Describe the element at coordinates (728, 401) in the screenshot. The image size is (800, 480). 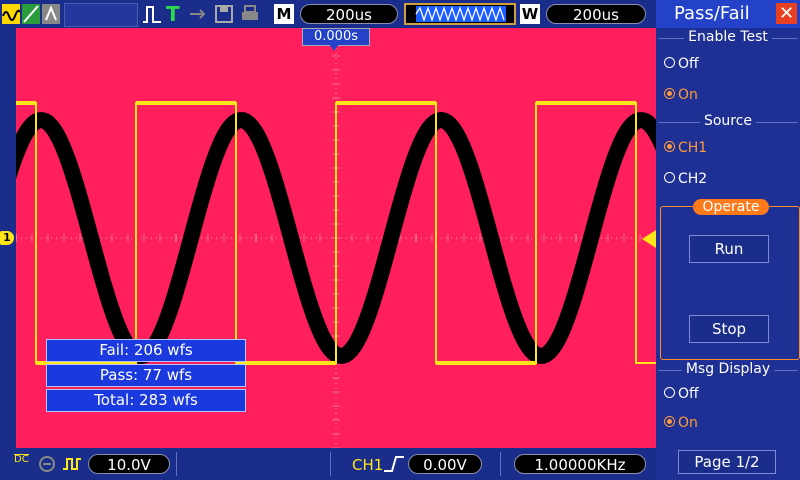
I see `msg-display-section: Msg Display Off On` at that location.